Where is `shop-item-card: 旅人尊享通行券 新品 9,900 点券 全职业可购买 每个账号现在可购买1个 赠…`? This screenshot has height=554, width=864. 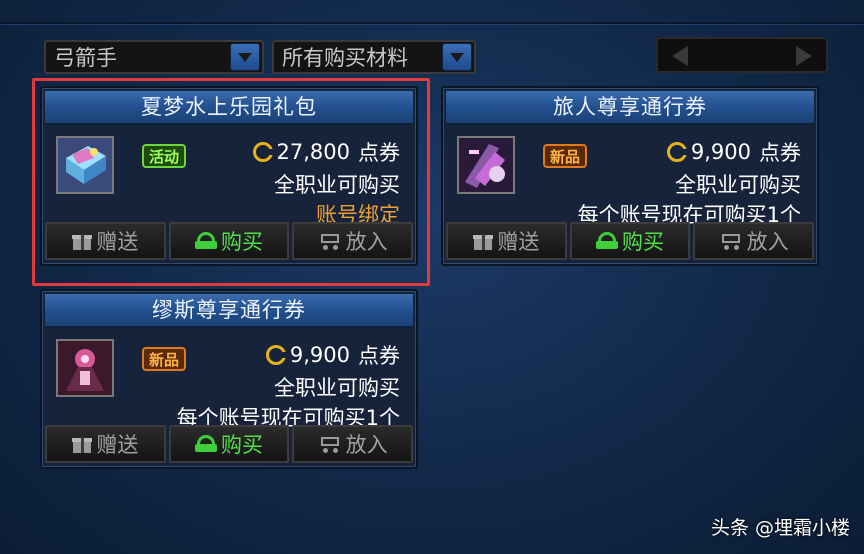
shop-item-card: 旅人尊享通行券 新品 9,900 点券 全职业可购买 每个账号现在可购买1个 赠… is located at coordinates (630, 176).